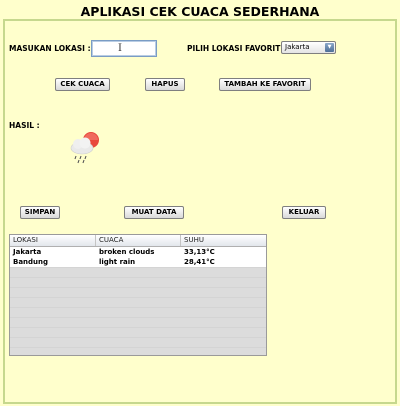  What do you see at coordinates (138, 262) in the screenshot?
I see `table-row: Bandung light rain 28,41°C` at bounding box center [138, 262].